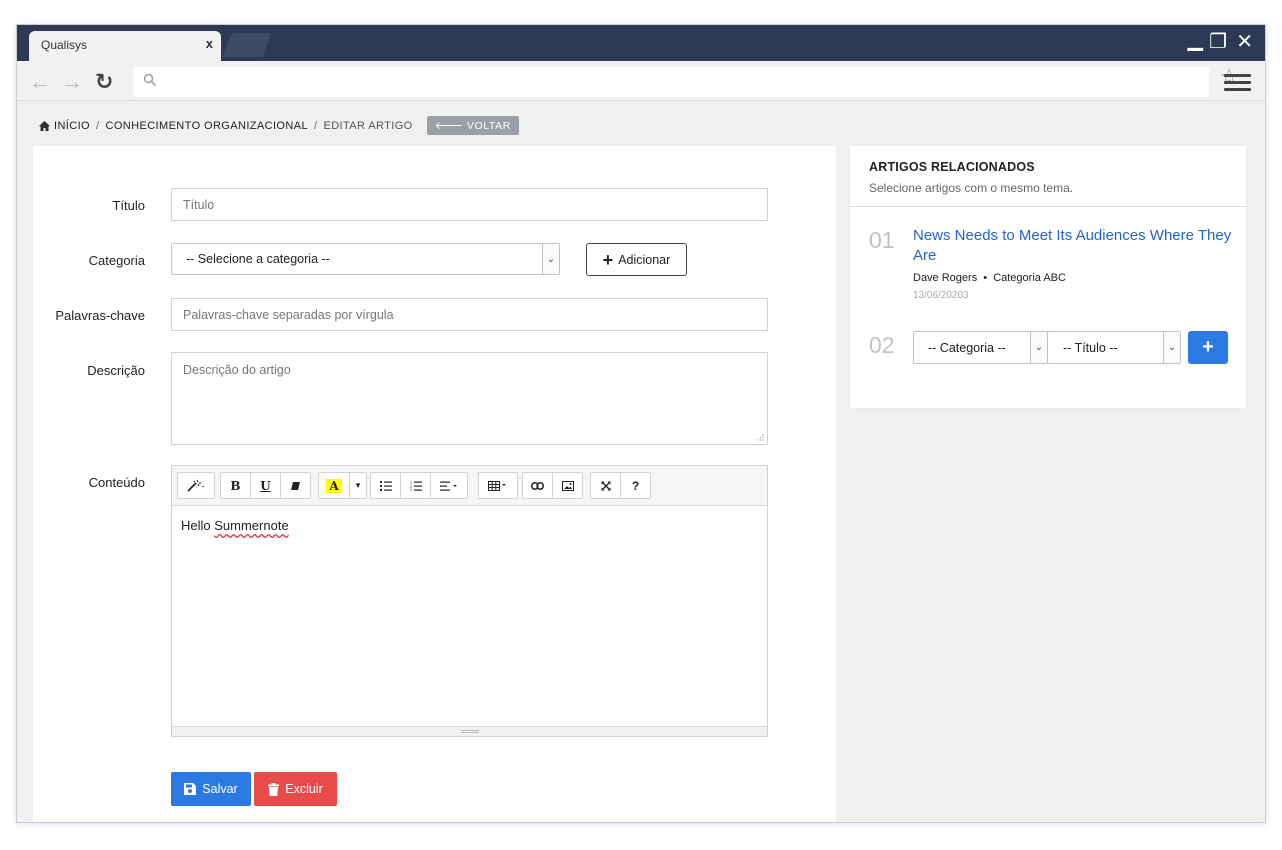  Describe the element at coordinates (641, 43) in the screenshot. I see `title-bar: Qualisys x ▁ ❐ ✕` at that location.